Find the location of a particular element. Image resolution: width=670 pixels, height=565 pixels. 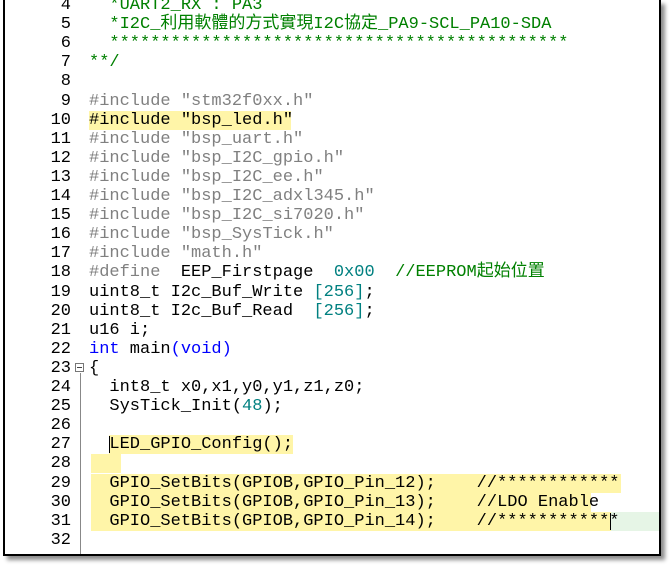

line-number: 25 is located at coordinates (60, 407).